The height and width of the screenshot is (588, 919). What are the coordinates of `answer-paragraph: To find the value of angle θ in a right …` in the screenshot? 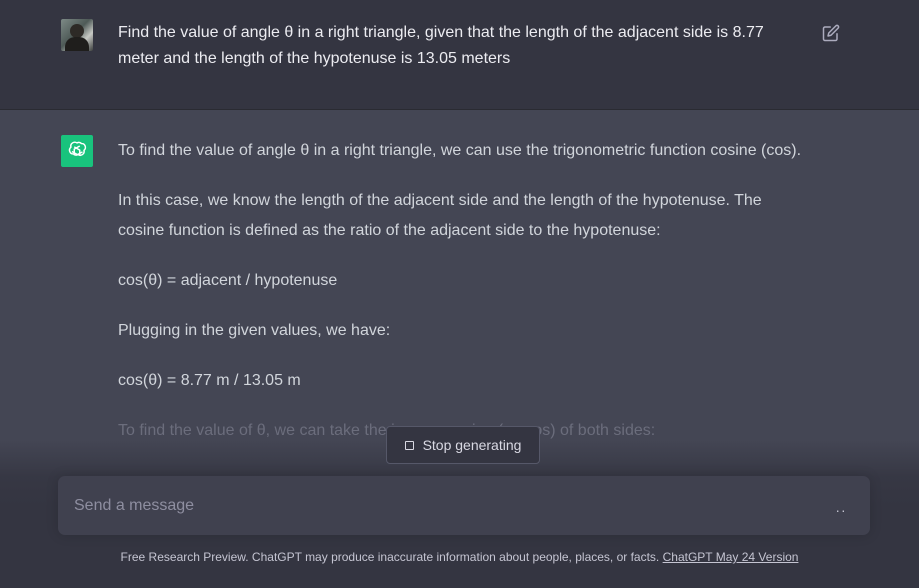 It's located at (460, 150).